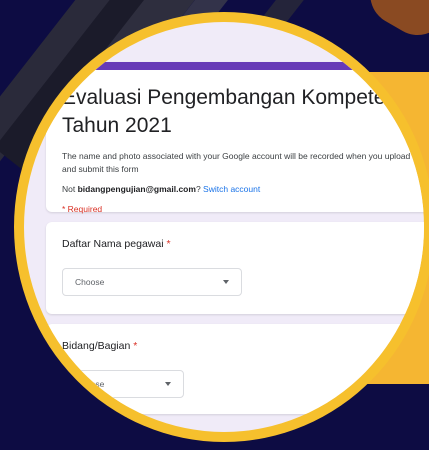 Image resolution: width=429 pixels, height=450 pixels. What do you see at coordinates (69, 189) in the screenshot?
I see `account-prefix: Not` at bounding box center [69, 189].